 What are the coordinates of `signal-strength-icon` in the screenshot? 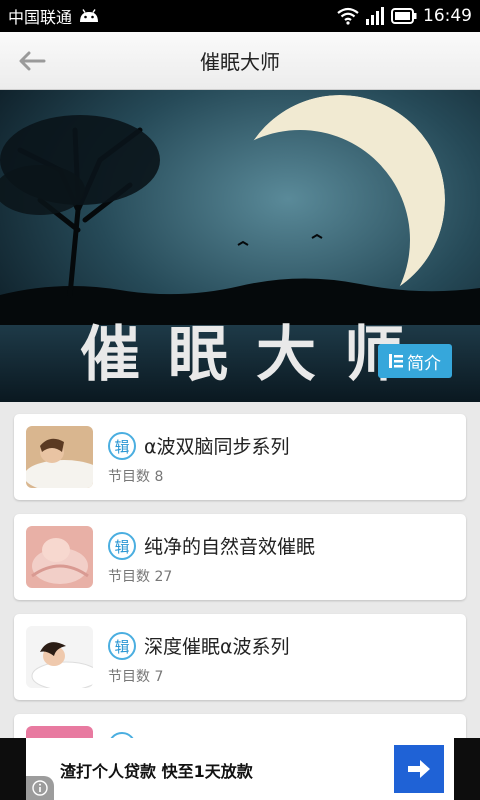 It's located at (375, 16).